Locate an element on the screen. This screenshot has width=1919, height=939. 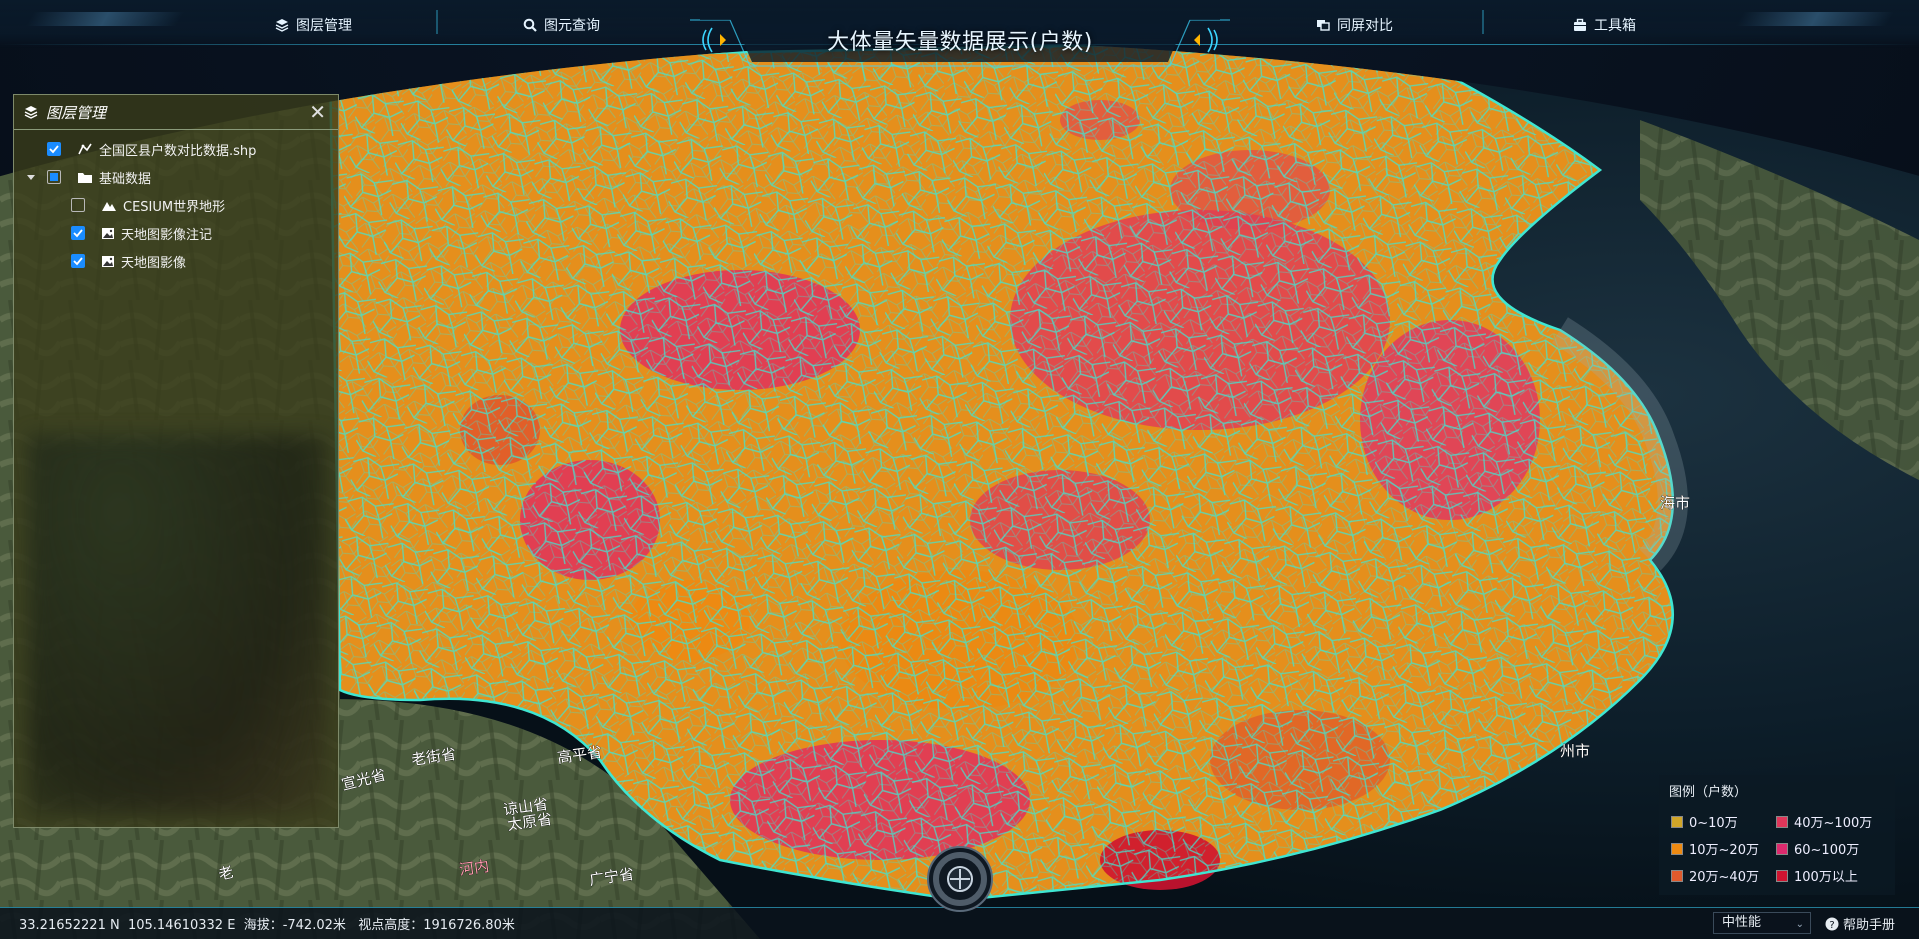
nav-toolbox: 工具箱 is located at coordinates (1604, 25).